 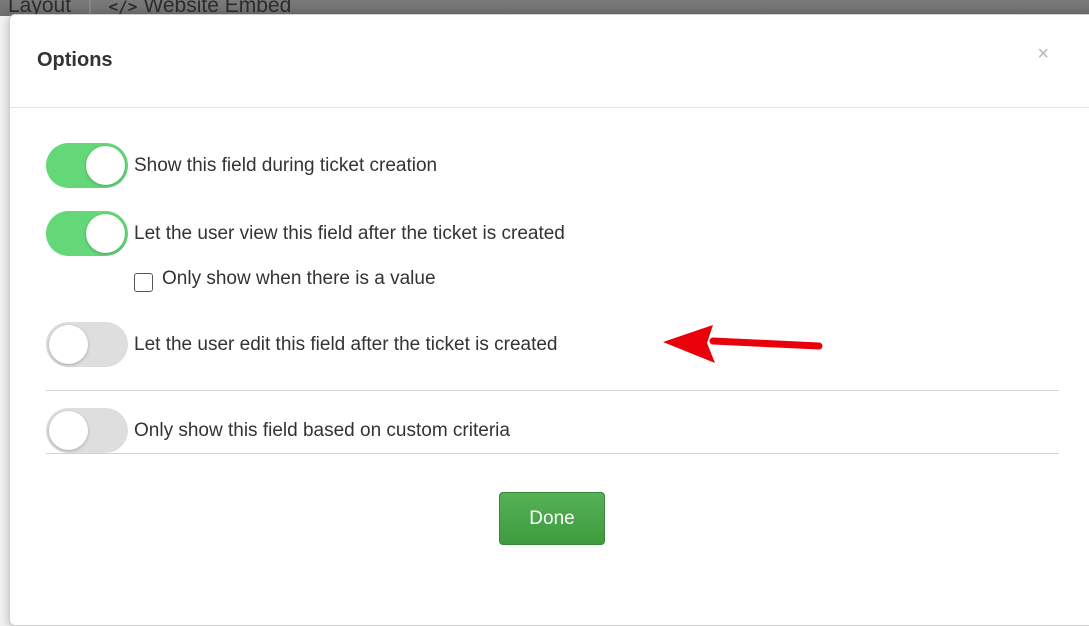 I want to click on option-show-during-creation: Show this field during ticket creation, so click(x=241, y=165).